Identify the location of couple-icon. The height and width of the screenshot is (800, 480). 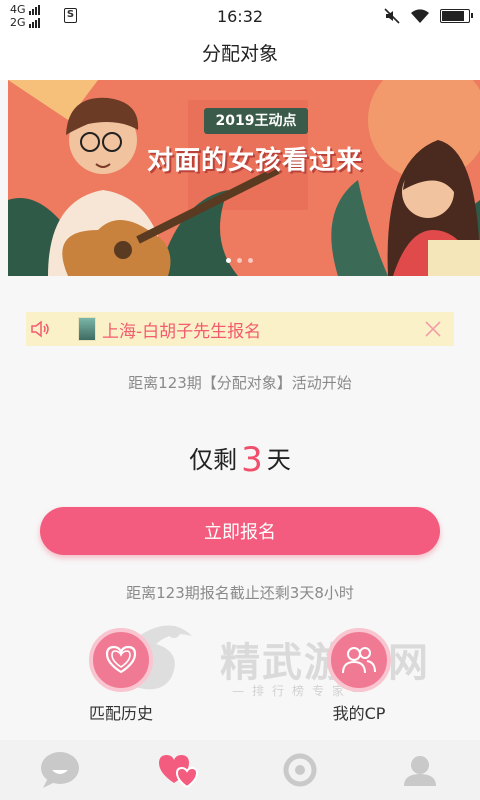
(359, 660).